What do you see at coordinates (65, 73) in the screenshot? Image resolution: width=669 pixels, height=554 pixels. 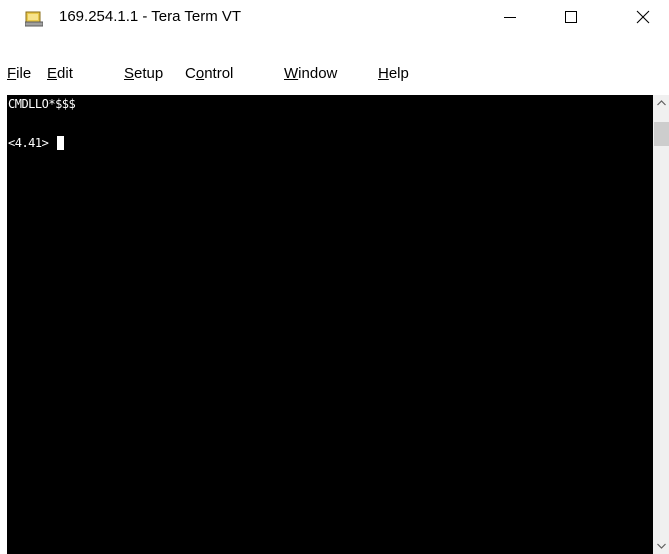 I see `menu-edit-label: dit` at bounding box center [65, 73].